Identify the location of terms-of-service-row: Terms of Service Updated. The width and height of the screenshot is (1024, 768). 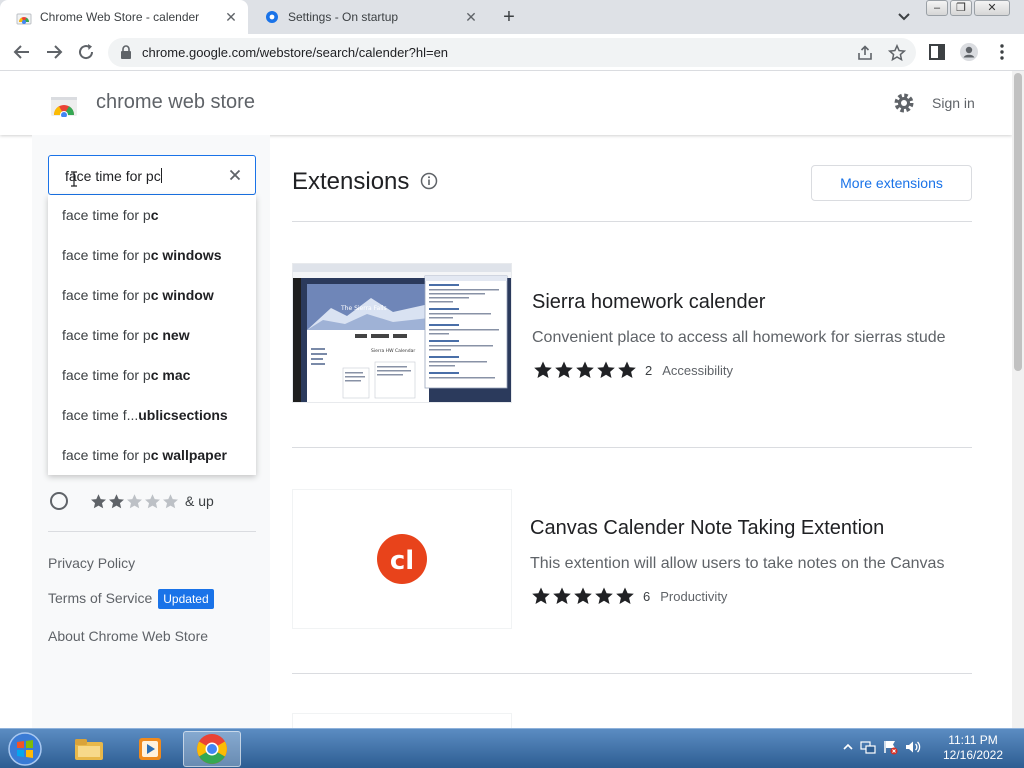
(131, 599).